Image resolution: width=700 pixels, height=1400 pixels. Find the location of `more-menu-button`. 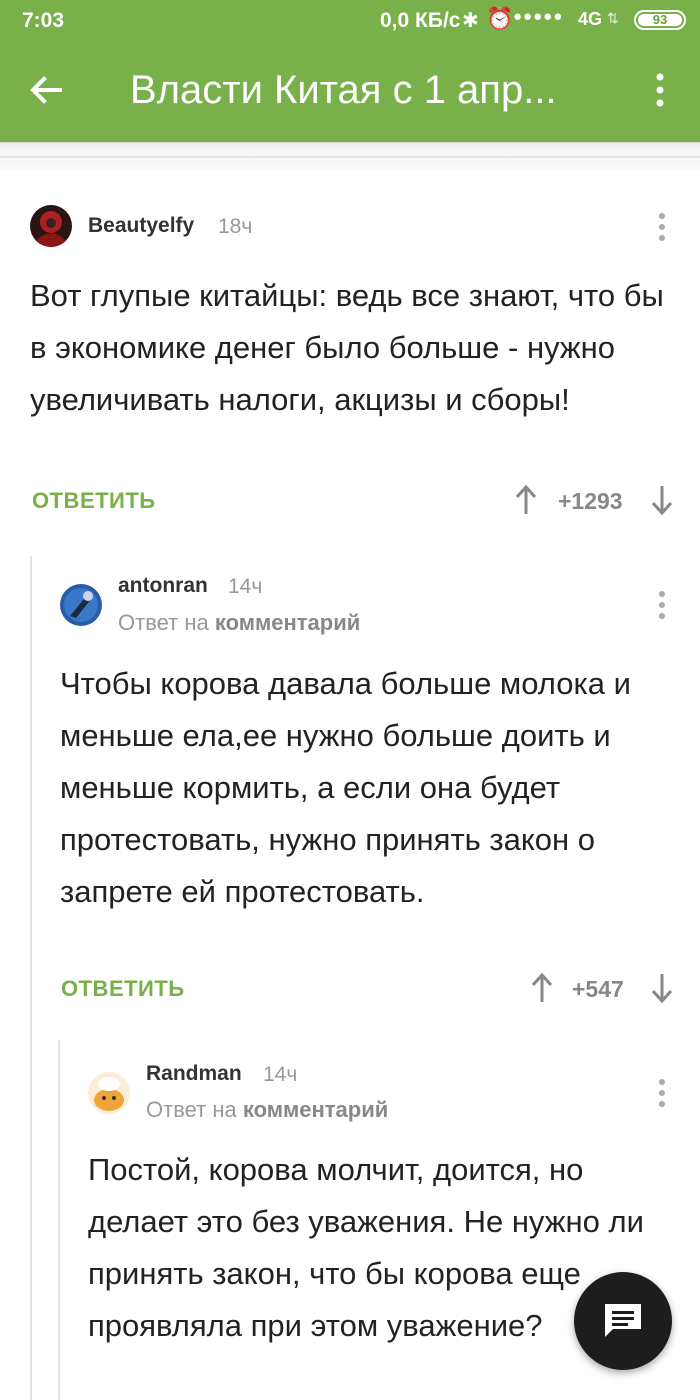

more-menu-button is located at coordinates (660, 97).